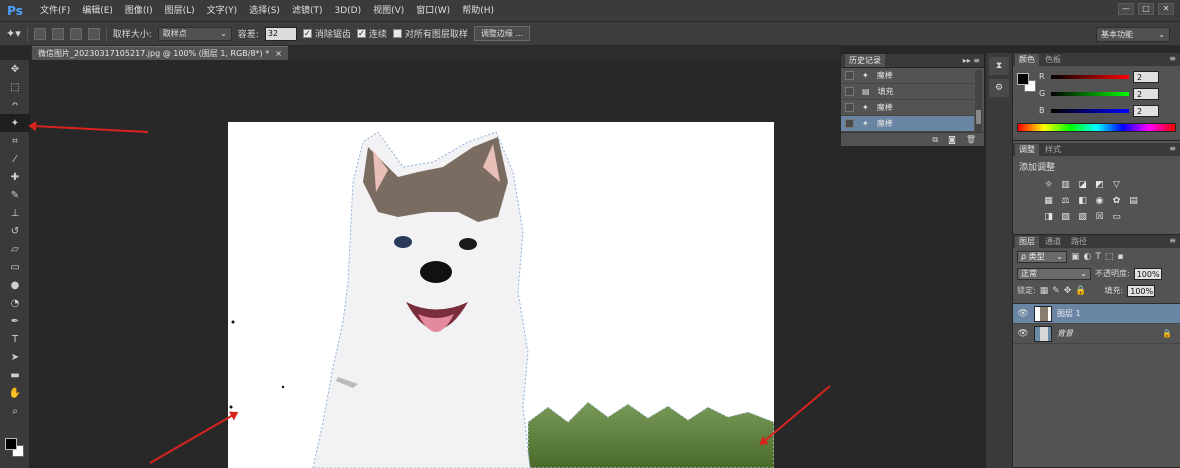 This screenshot has height=468, width=1180. What do you see at coordinates (1096, 314) in the screenshot?
I see `layer-row-selected: 👁 图层 1` at bounding box center [1096, 314].